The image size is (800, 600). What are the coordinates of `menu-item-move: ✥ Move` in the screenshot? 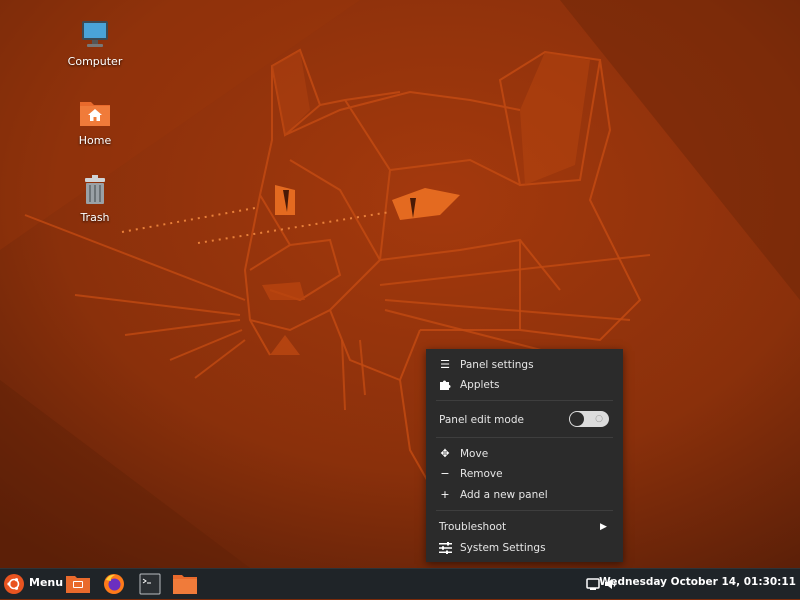 It's located at (524, 454).